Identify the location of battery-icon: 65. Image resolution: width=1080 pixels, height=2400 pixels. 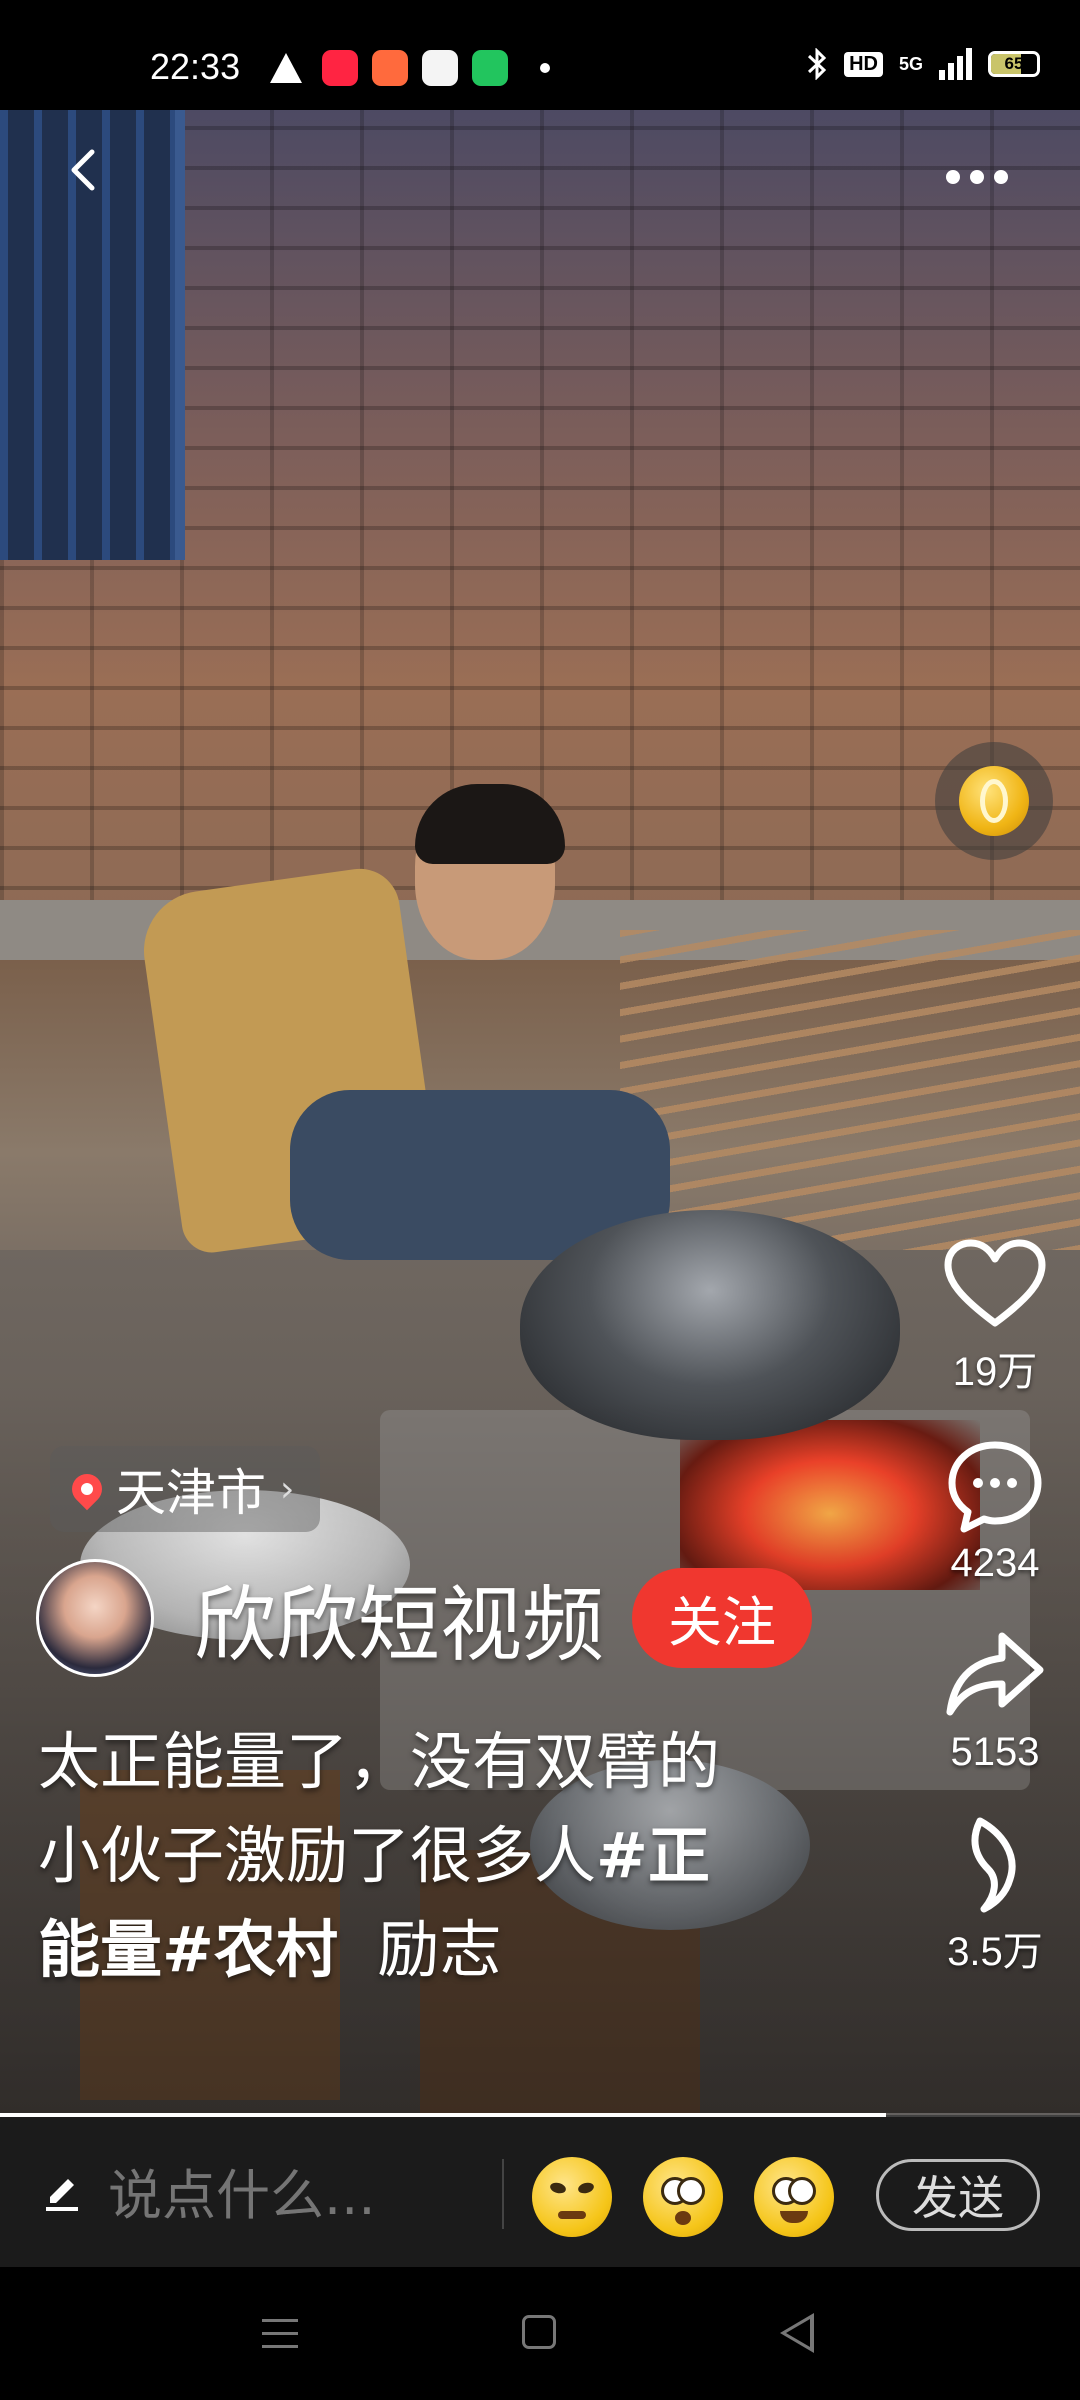
(1014, 64).